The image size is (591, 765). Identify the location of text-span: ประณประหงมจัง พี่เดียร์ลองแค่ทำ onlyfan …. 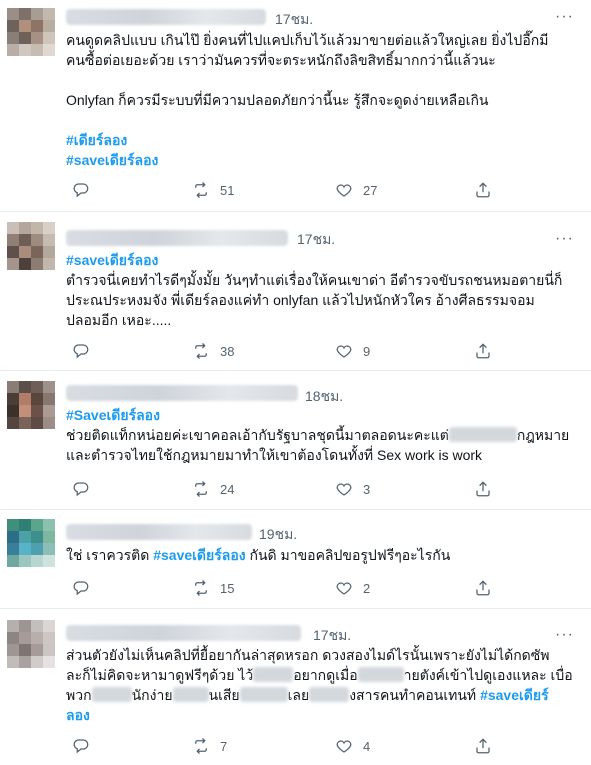
(300, 300).